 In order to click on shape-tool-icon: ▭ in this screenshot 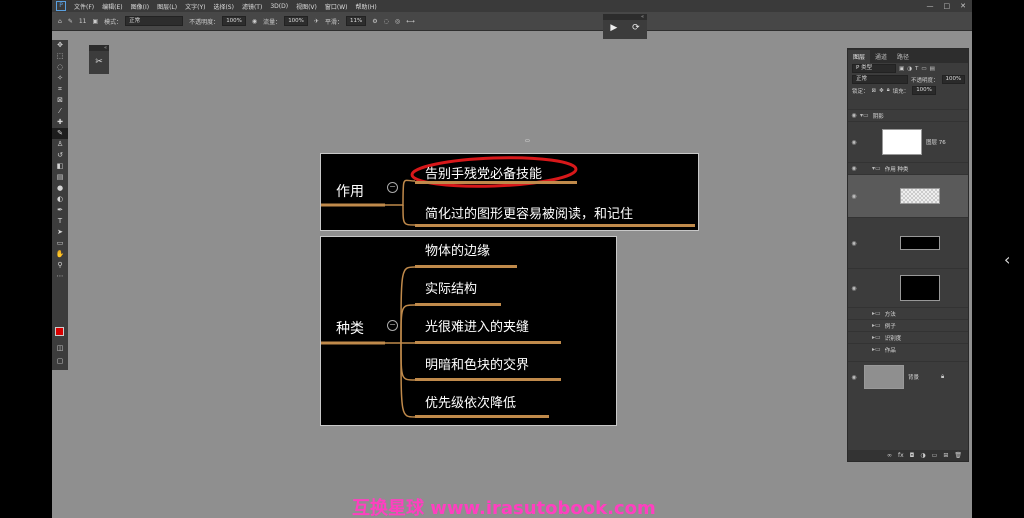, I will do `click(60, 243)`.